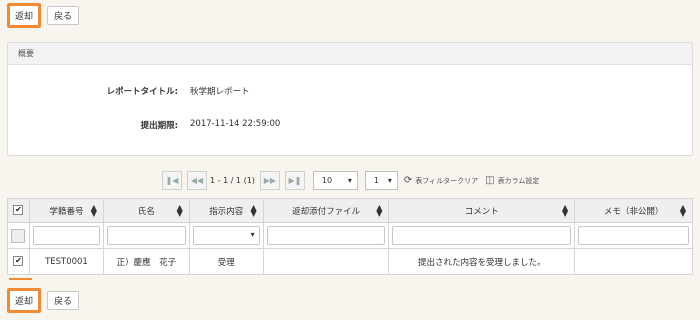  What do you see at coordinates (381, 180) in the screenshot?
I see `page-select: 1 ▾` at bounding box center [381, 180].